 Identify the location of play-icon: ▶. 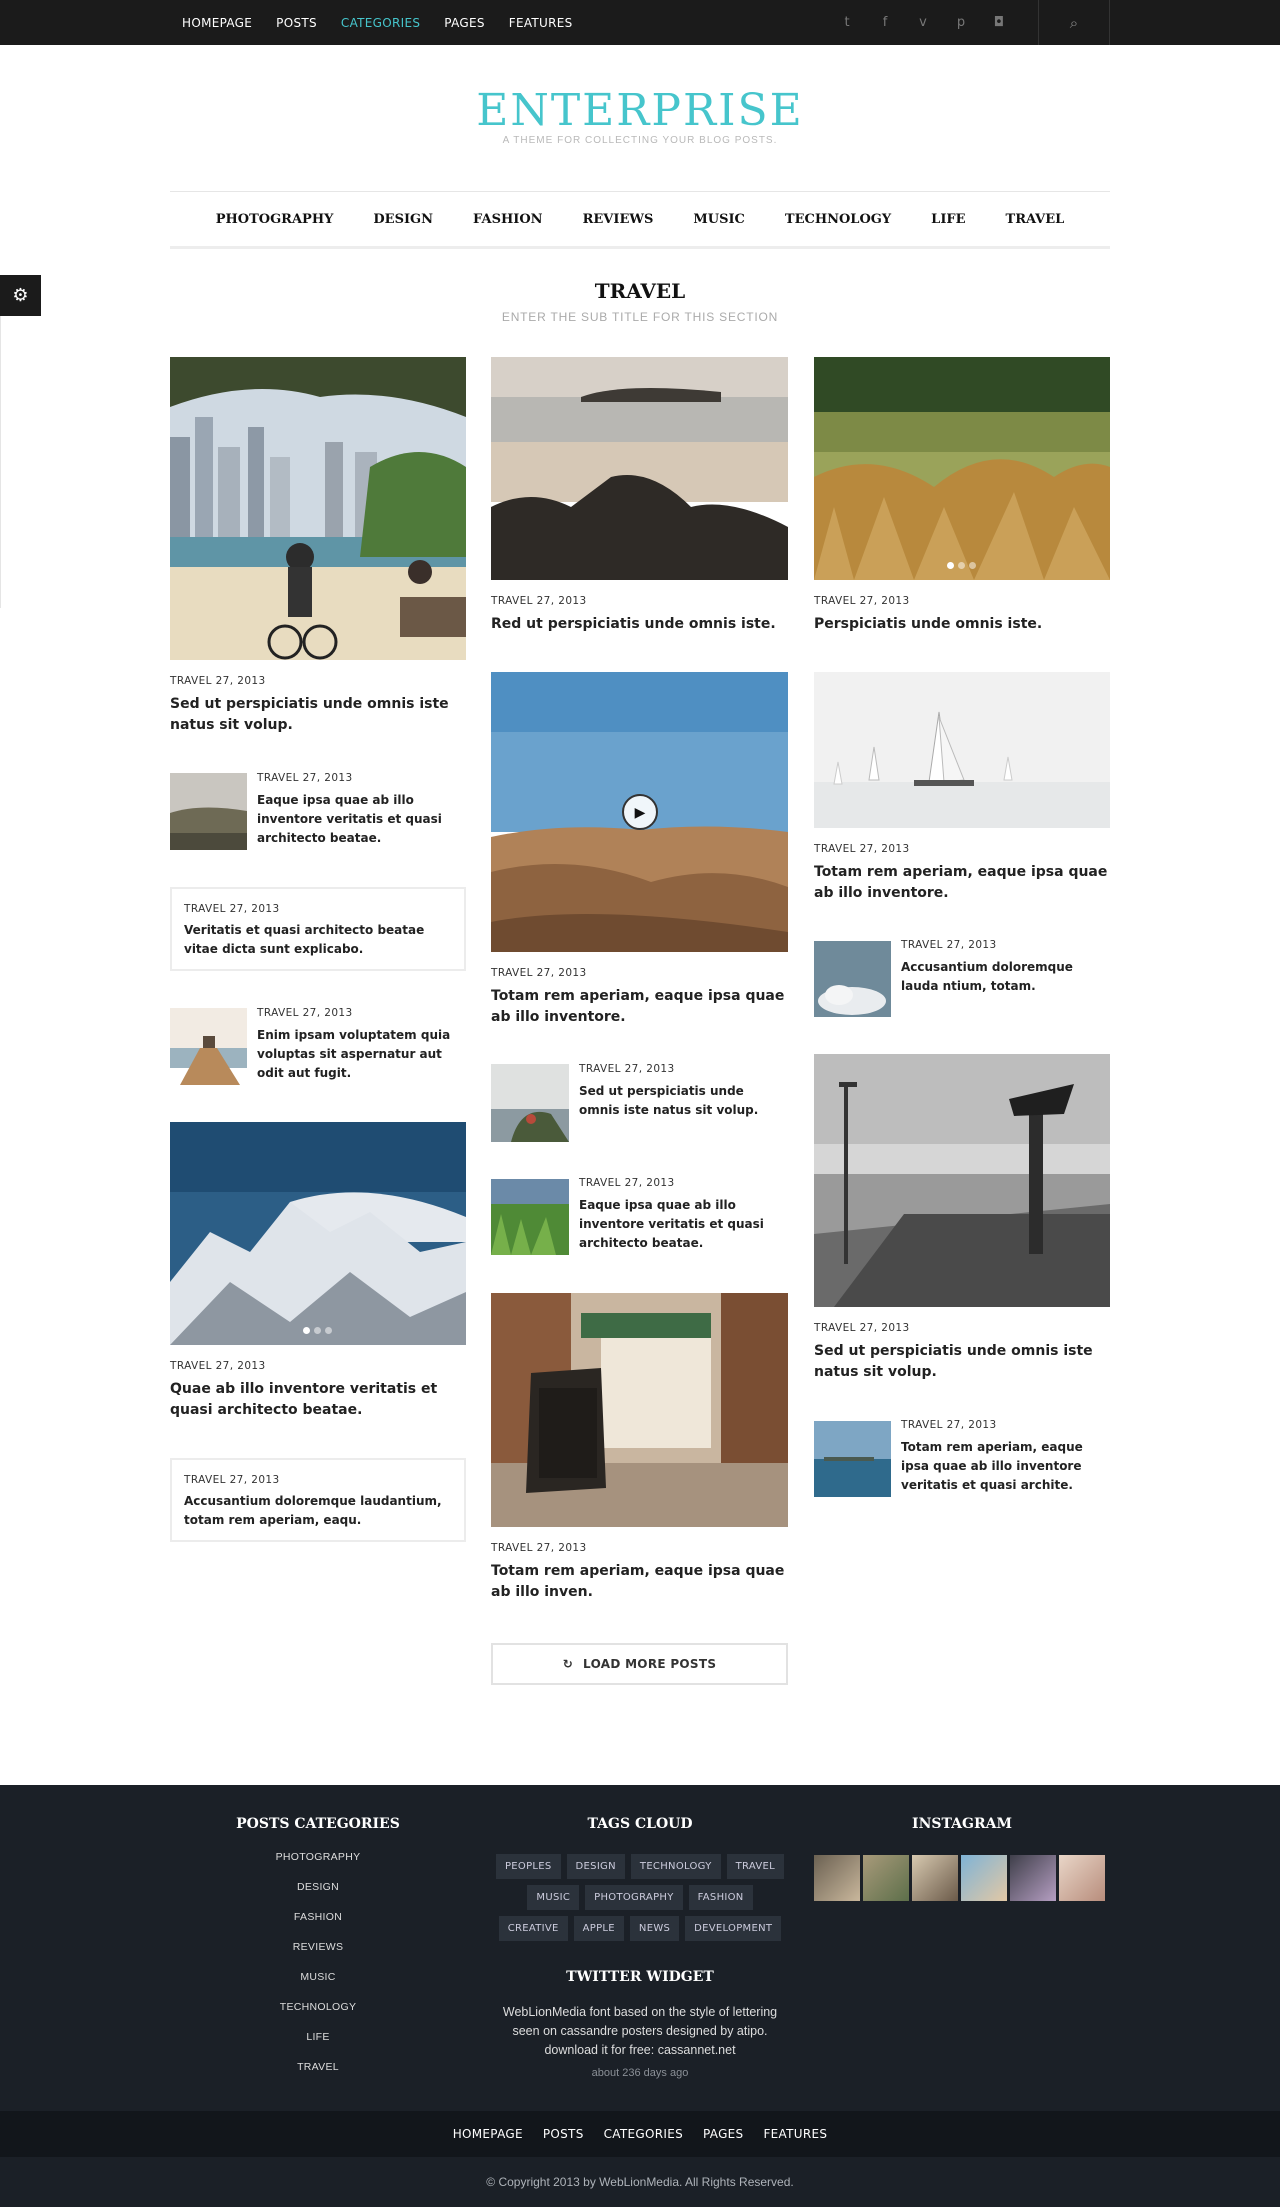
(640, 812).